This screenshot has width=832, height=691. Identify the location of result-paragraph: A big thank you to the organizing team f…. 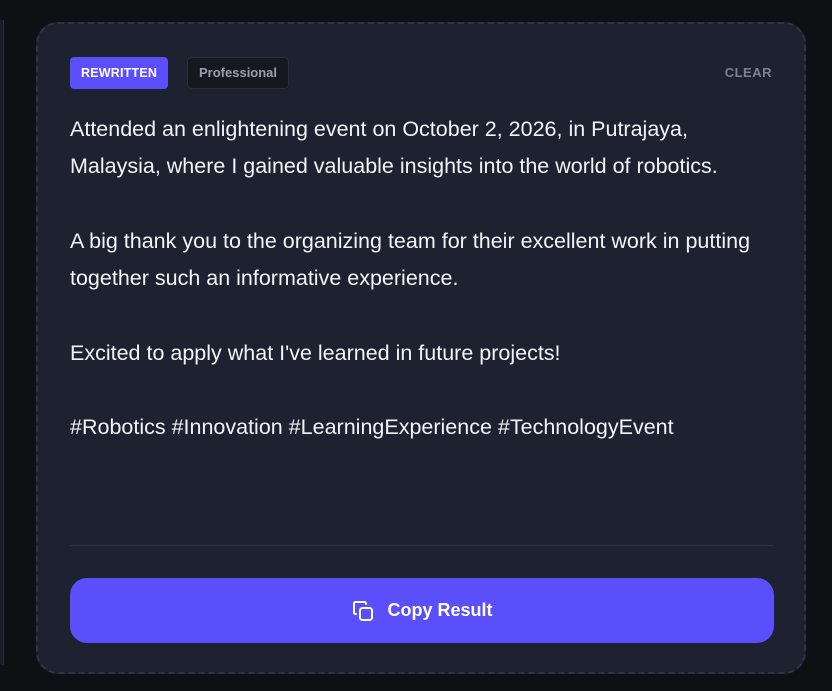
(410, 259).